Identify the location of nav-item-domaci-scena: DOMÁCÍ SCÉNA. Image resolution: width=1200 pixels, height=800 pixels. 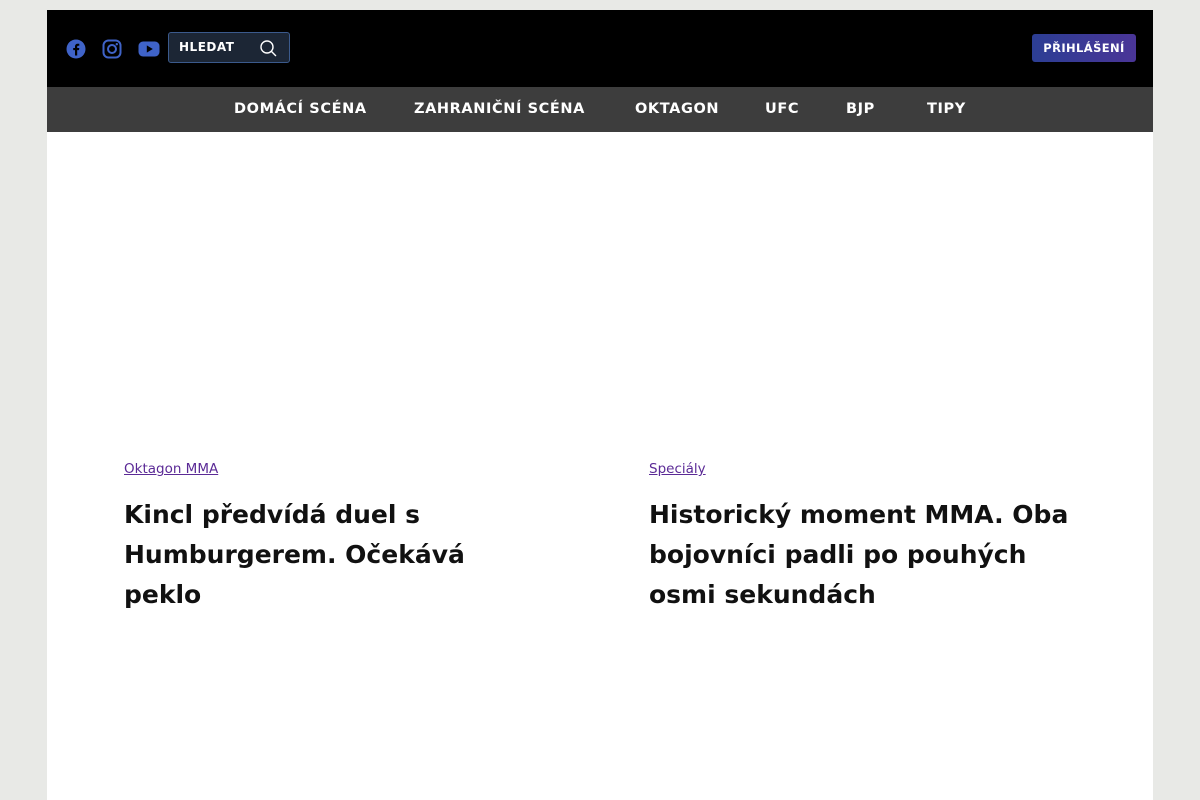
(300, 109).